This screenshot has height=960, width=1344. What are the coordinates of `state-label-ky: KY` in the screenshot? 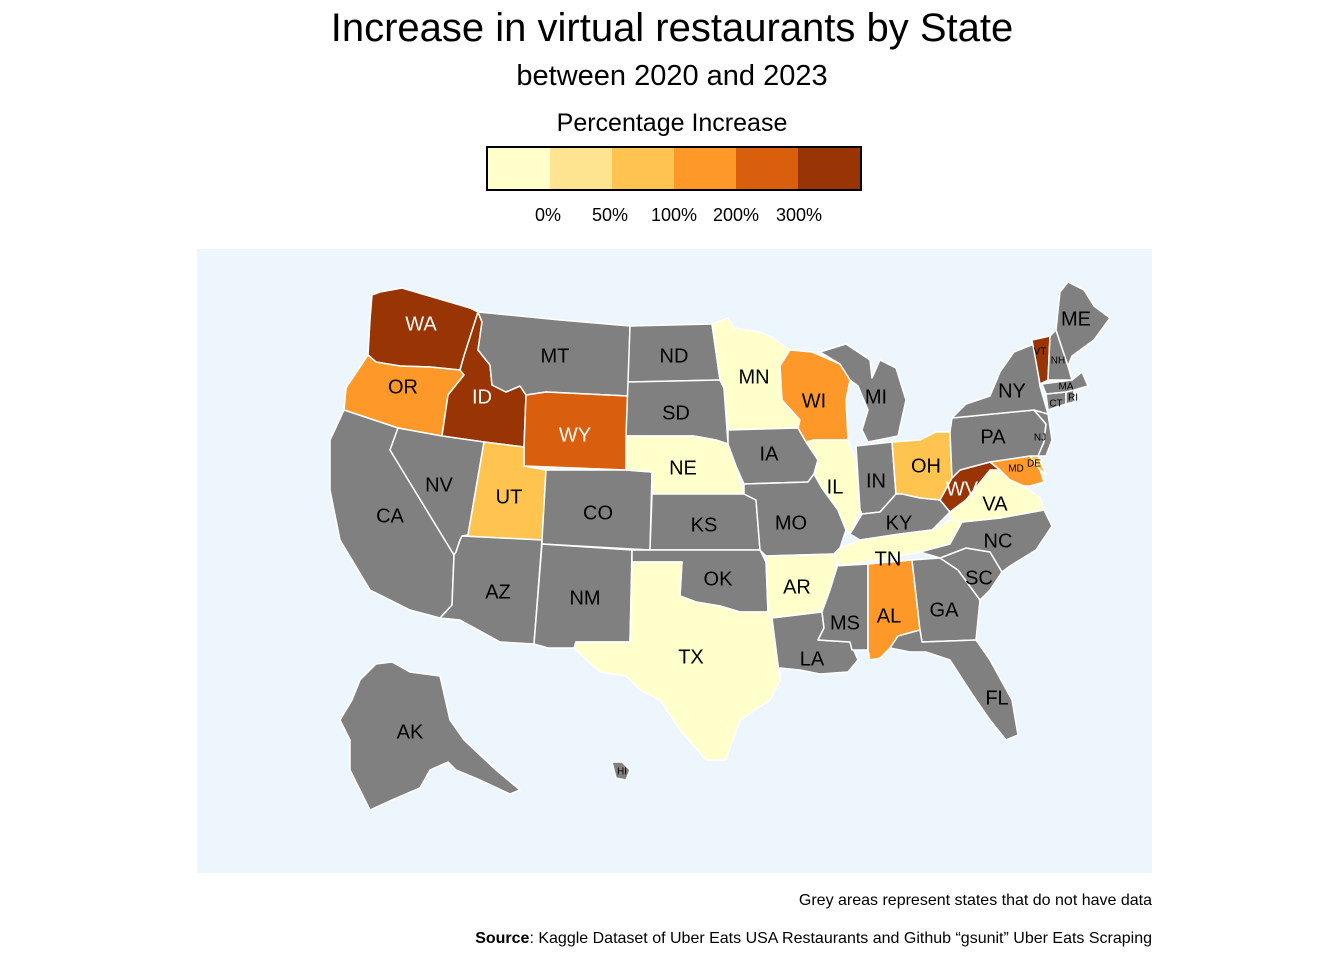 It's located at (899, 523).